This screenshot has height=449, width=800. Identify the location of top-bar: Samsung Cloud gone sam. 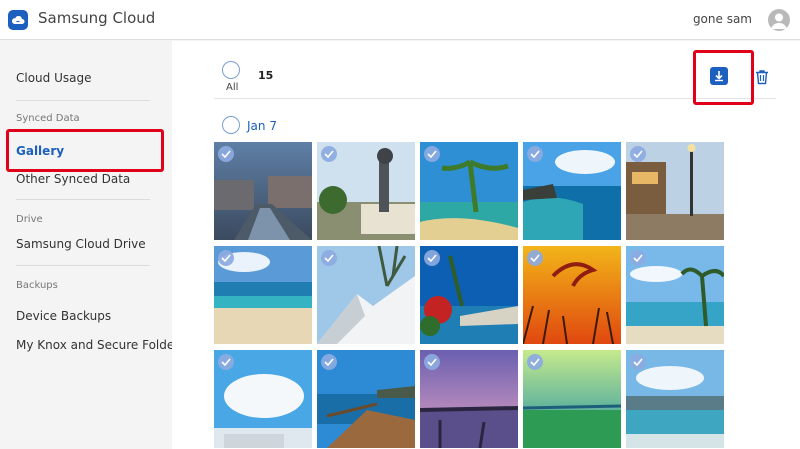
(400, 20).